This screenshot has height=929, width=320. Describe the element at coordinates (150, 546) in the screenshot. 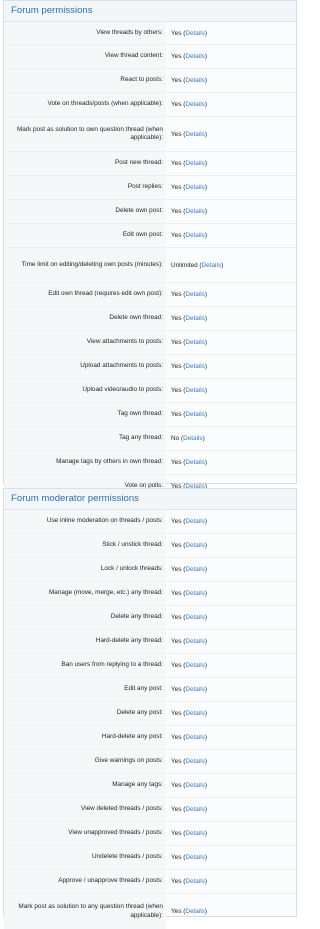

I see `permission-row: Stick / unstick thread: Yes (Details)` at that location.